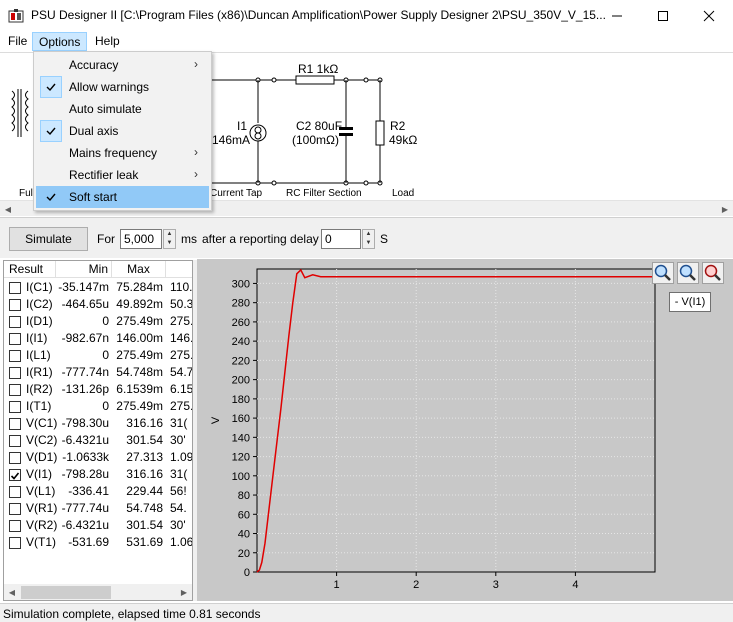 The image size is (733, 622). Describe the element at coordinates (244, 515) in the screenshot. I see `y-tick-label: 60` at that location.